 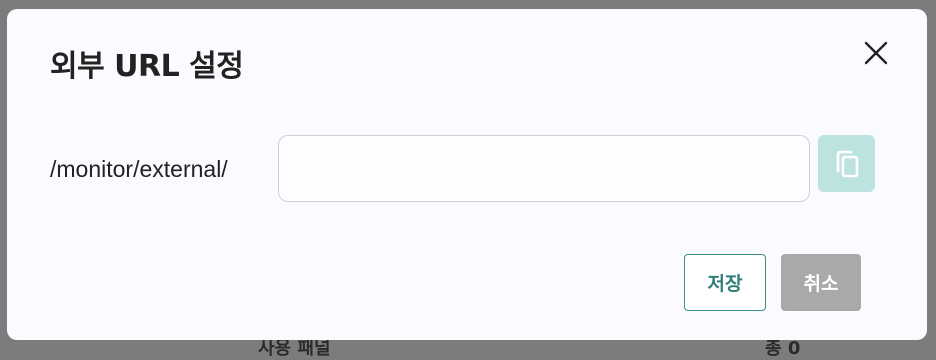 I want to click on save-button: 저장, so click(x=725, y=282).